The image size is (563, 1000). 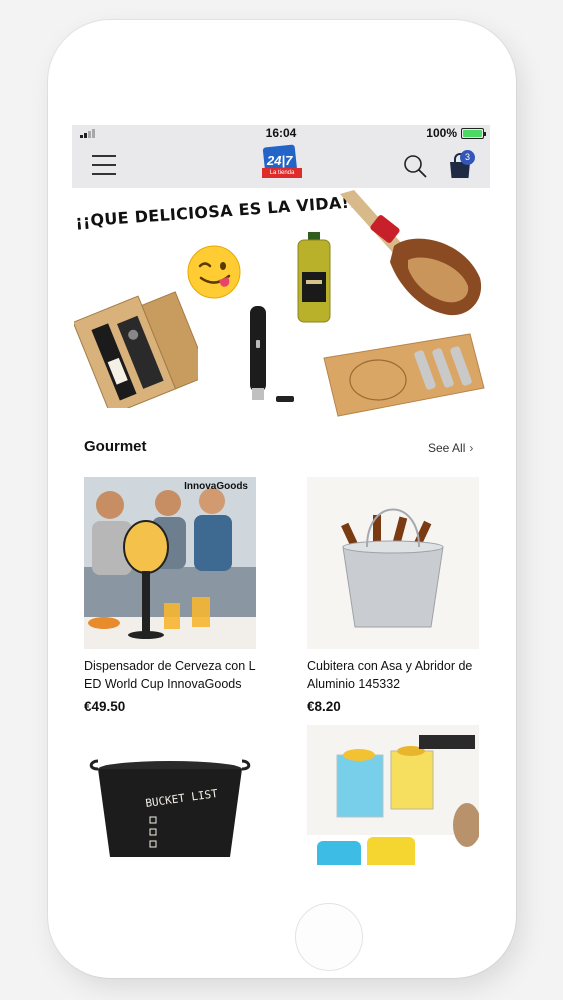 I want to click on status-bar: 16:04 100%, so click(x=281, y=133).